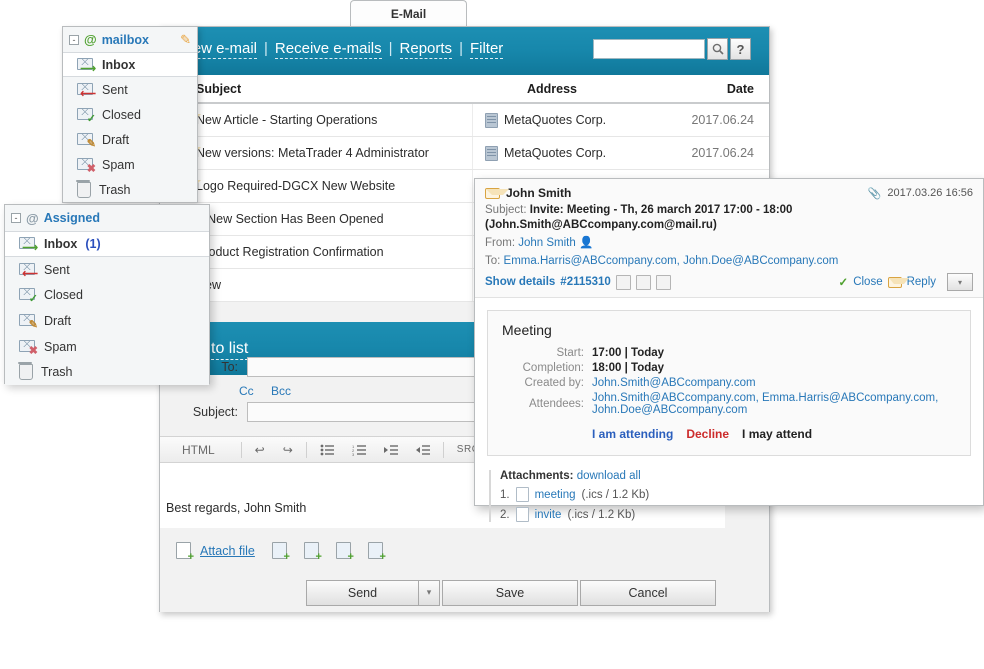 This screenshot has width=984, height=669. Describe the element at coordinates (497, 193) in the screenshot. I see `envelope-icon` at that location.